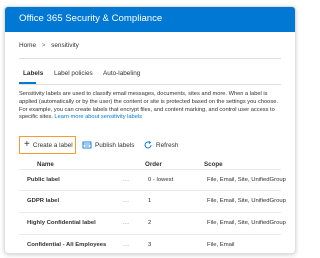 The width and height of the screenshot is (320, 258). What do you see at coordinates (121, 73) in the screenshot?
I see `tab-auto-labeling: Auto-labeling` at bounding box center [121, 73].